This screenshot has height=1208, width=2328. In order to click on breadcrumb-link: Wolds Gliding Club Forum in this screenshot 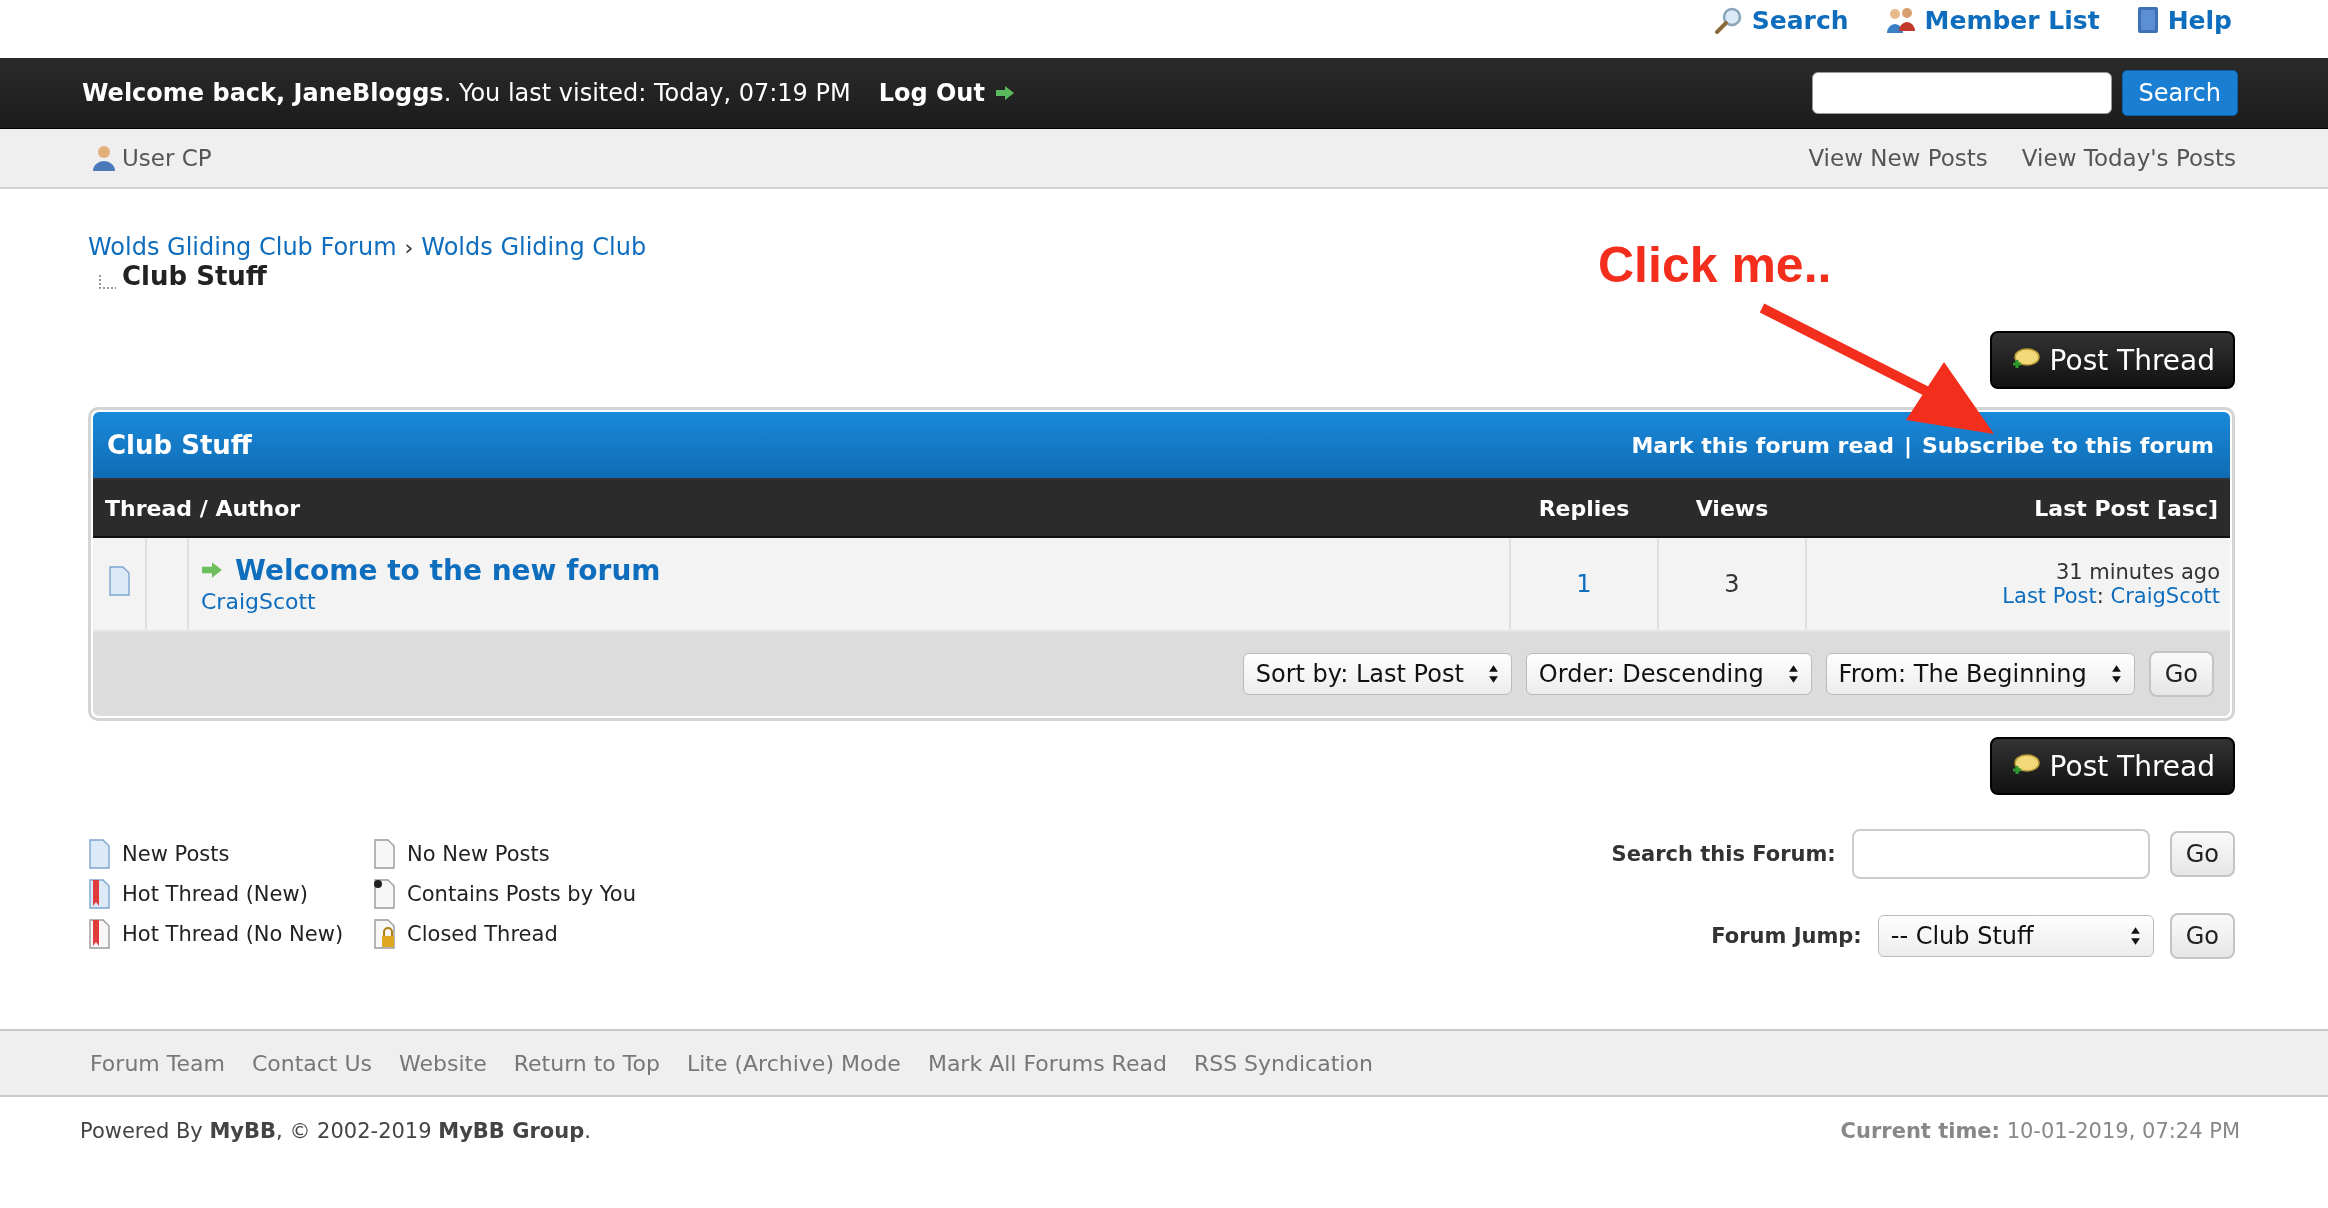, I will do `click(242, 247)`.